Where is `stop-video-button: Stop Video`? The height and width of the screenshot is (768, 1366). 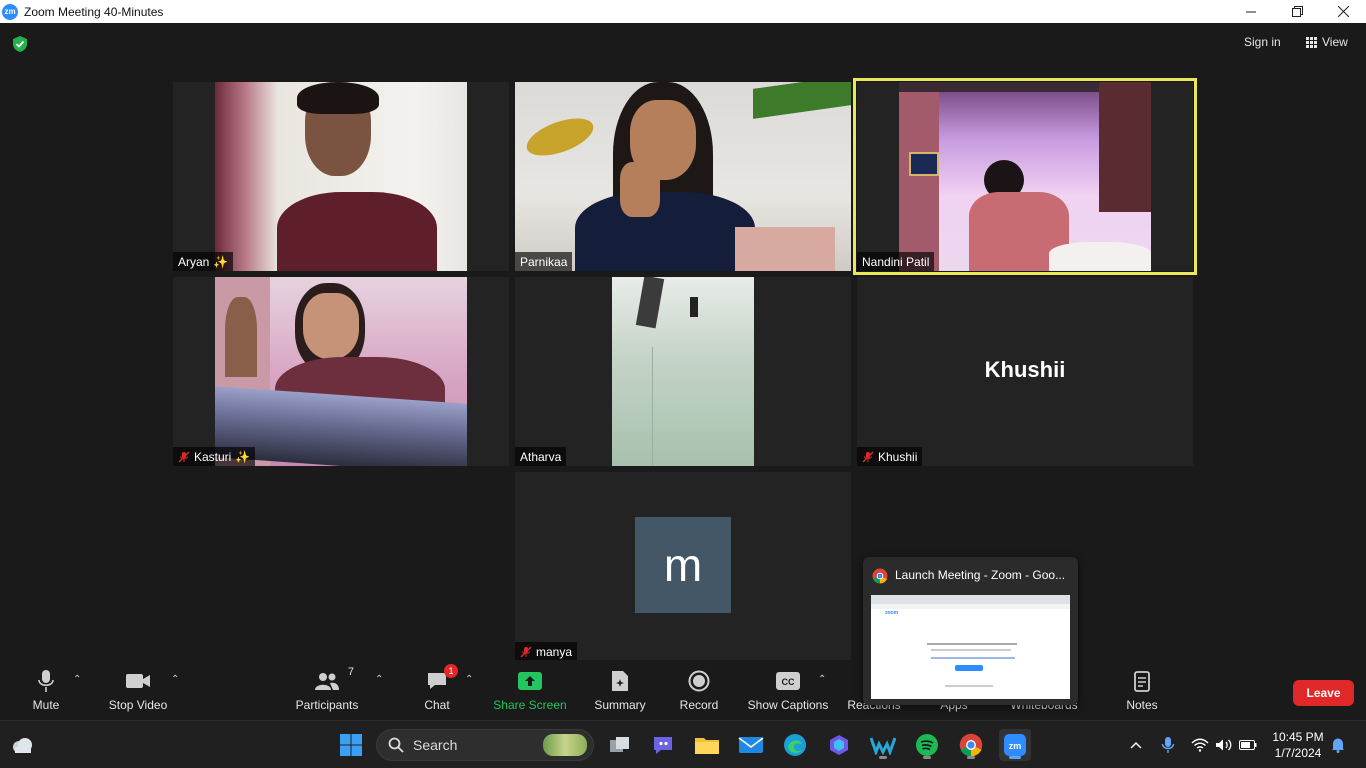 stop-video-button: Stop Video is located at coordinates (138, 690).